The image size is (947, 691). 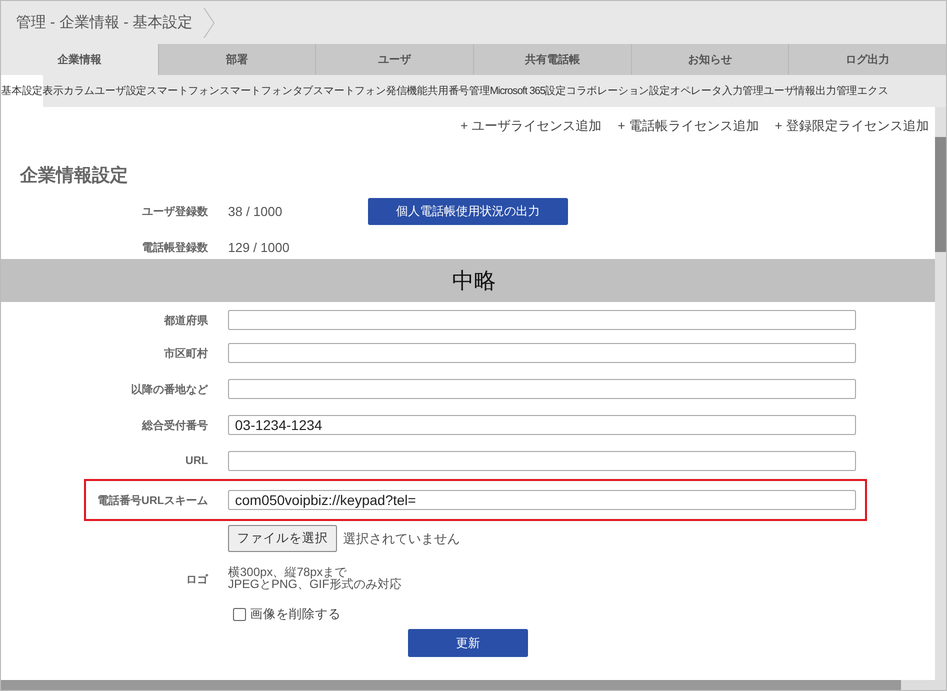 What do you see at coordinates (618, 91) in the screenshot?
I see `subtab: コラボレーション設定` at bounding box center [618, 91].